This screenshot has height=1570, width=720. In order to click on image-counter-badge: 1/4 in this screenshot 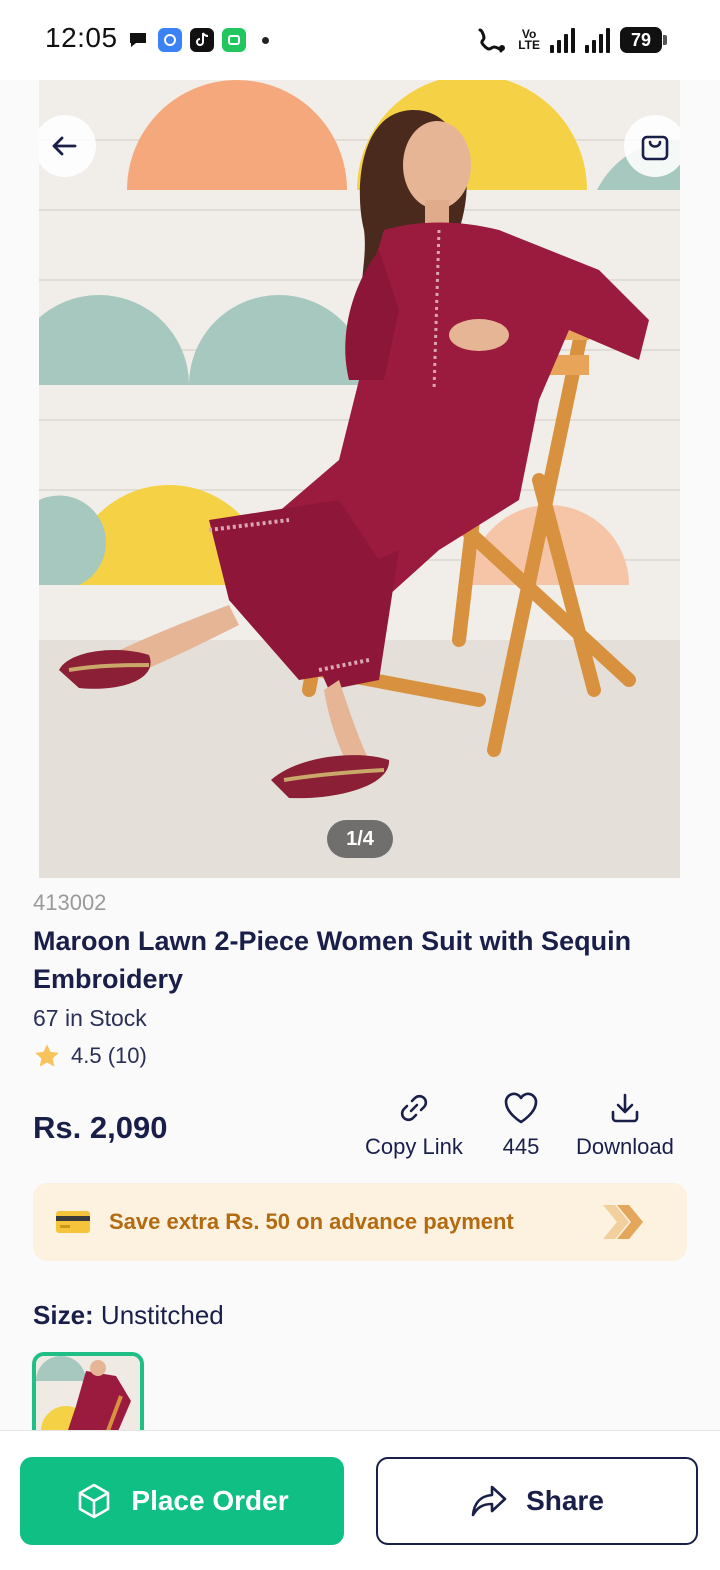, I will do `click(360, 839)`.